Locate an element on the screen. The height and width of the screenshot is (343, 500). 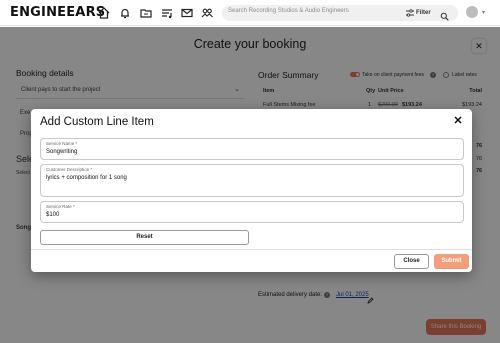
service-name-field: Service Name * Songwriting is located at coordinates (252, 149).